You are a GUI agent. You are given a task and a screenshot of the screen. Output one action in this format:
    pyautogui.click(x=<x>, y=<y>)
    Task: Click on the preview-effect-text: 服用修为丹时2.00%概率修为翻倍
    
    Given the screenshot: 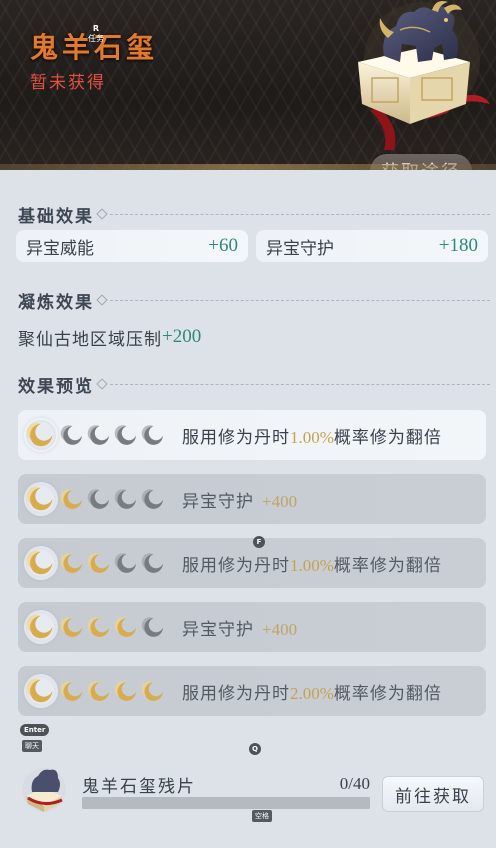 What is the action you would take?
    pyautogui.click(x=312, y=691)
    